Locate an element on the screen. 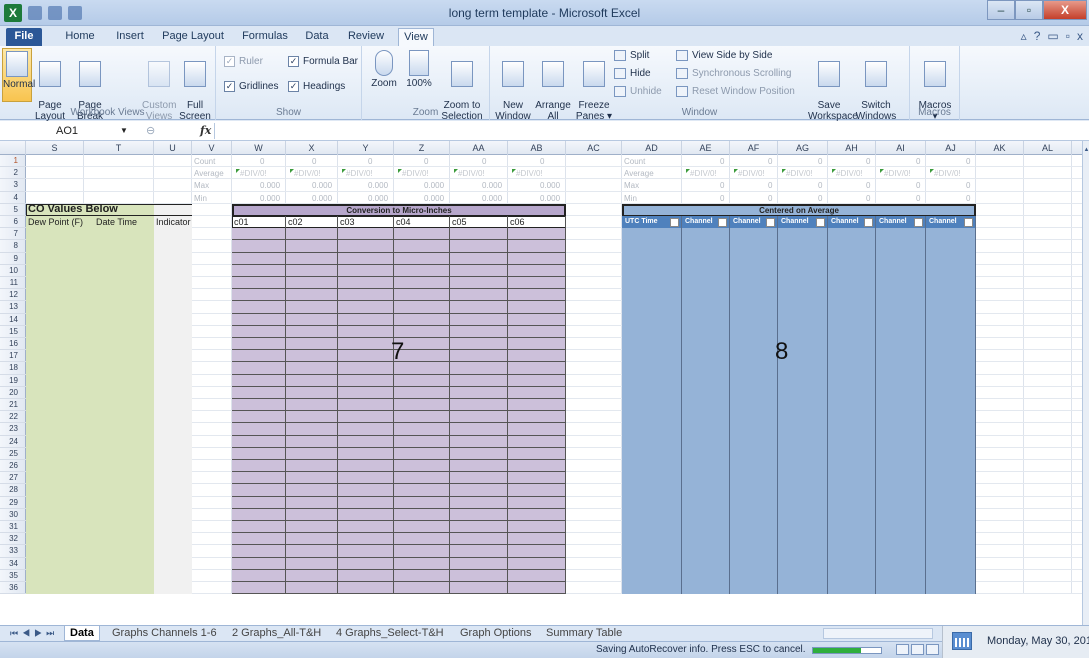 The height and width of the screenshot is (658, 1089). custom-views-button: Custom Views is located at coordinates (159, 85).